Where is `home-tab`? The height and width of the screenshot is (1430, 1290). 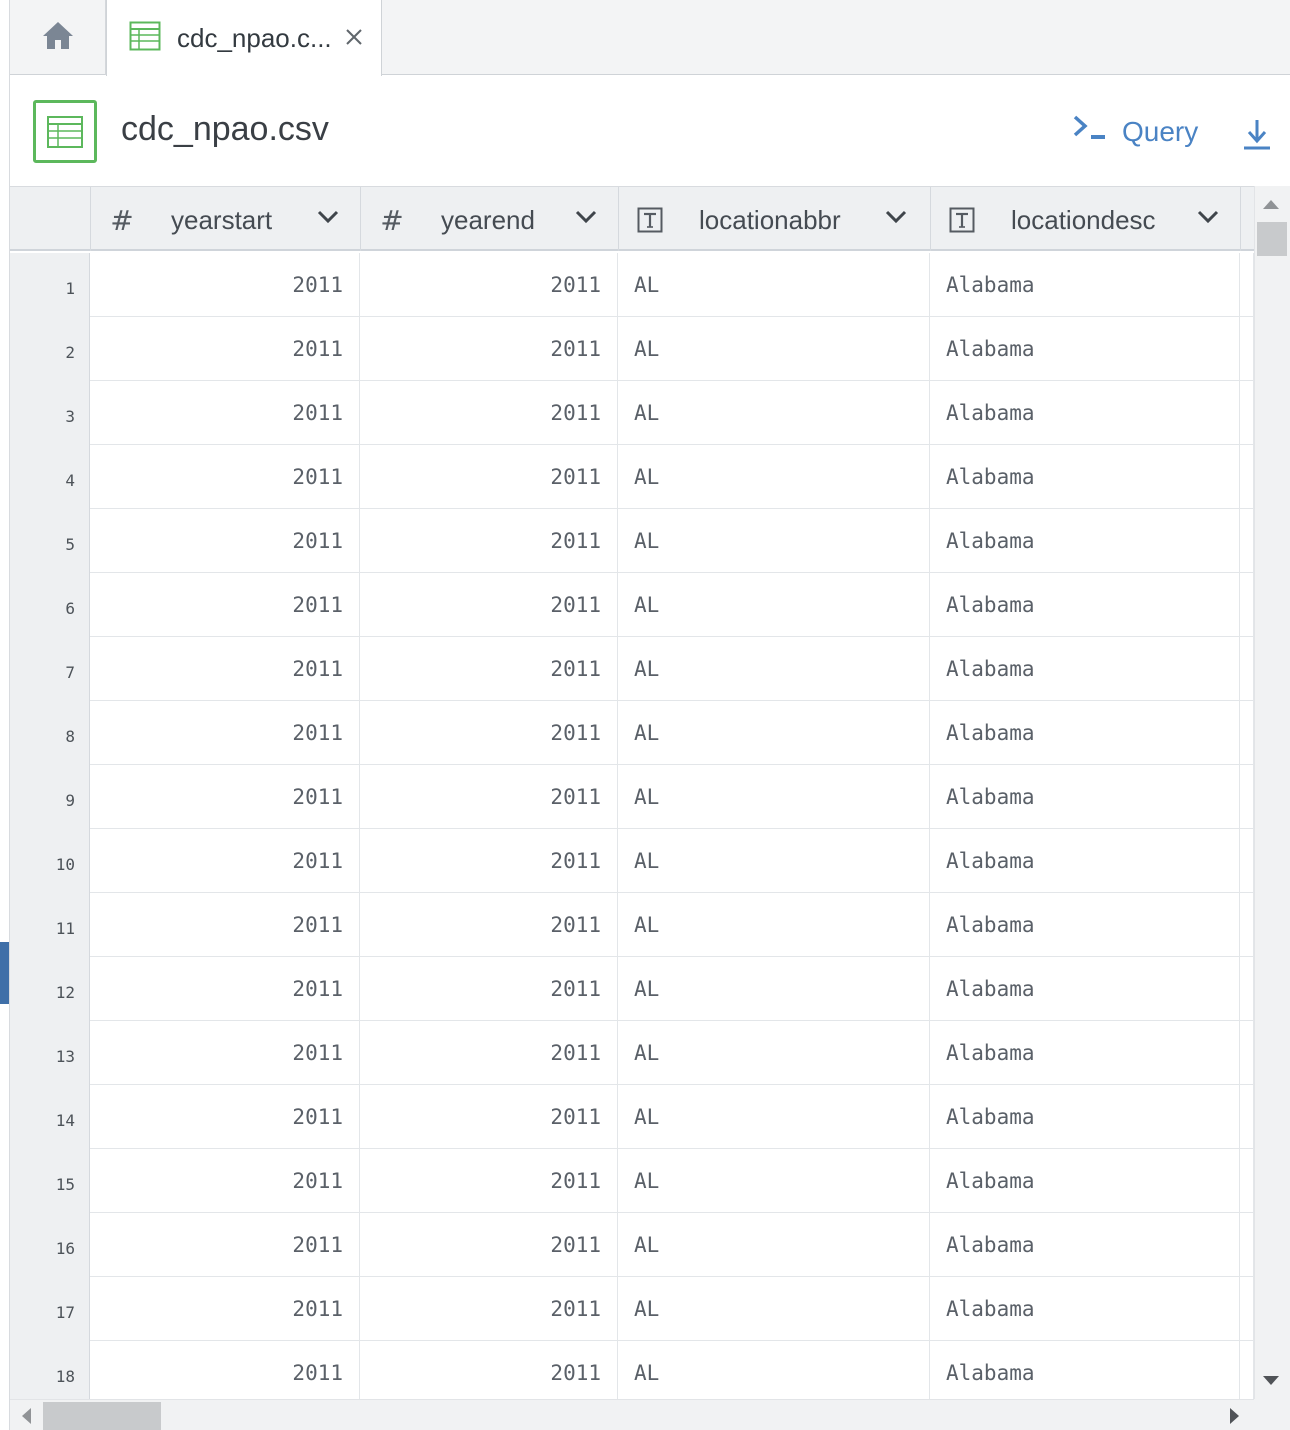
home-tab is located at coordinates (58, 37).